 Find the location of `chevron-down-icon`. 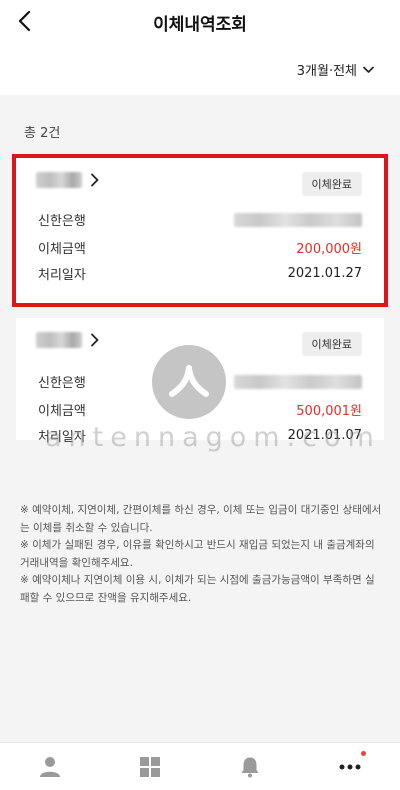

chevron-down-icon is located at coordinates (368, 69).